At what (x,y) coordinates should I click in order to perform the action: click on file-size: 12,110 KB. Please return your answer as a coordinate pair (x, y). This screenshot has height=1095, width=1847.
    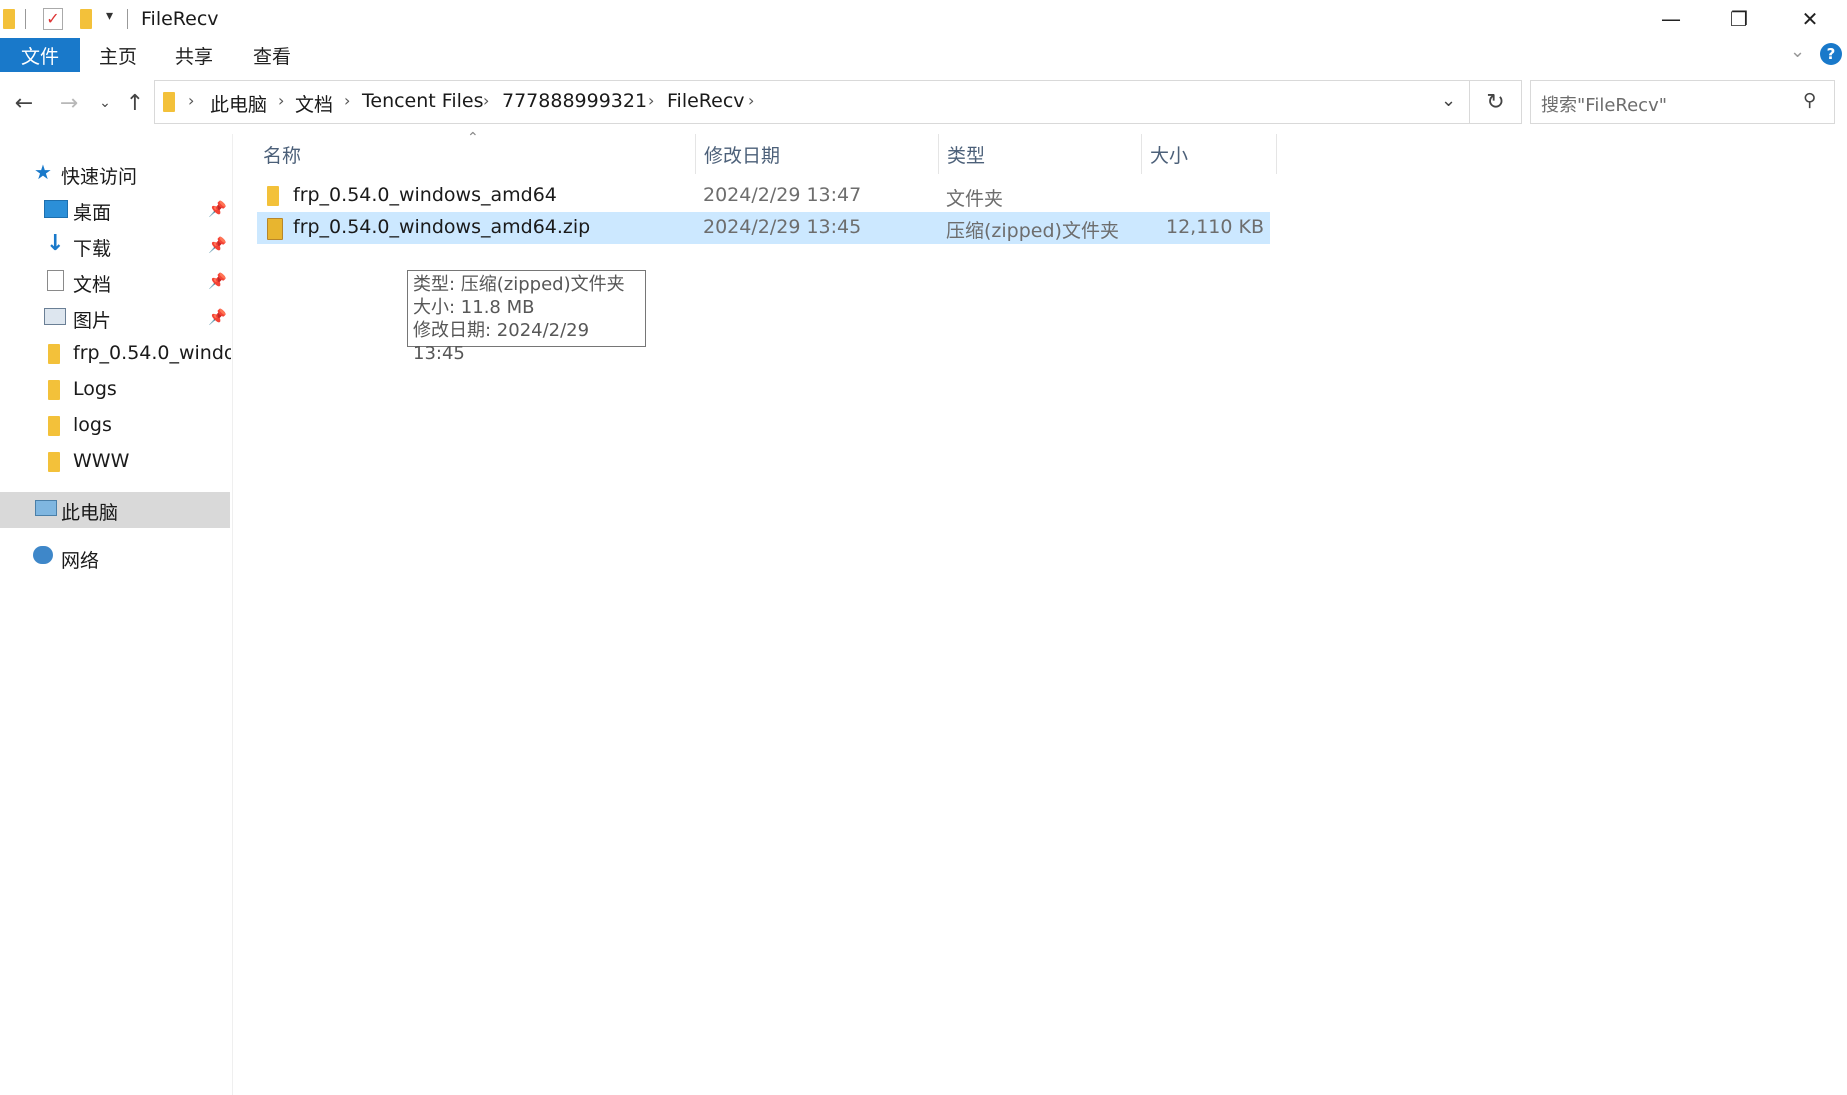
    Looking at the image, I should click on (1214, 227).